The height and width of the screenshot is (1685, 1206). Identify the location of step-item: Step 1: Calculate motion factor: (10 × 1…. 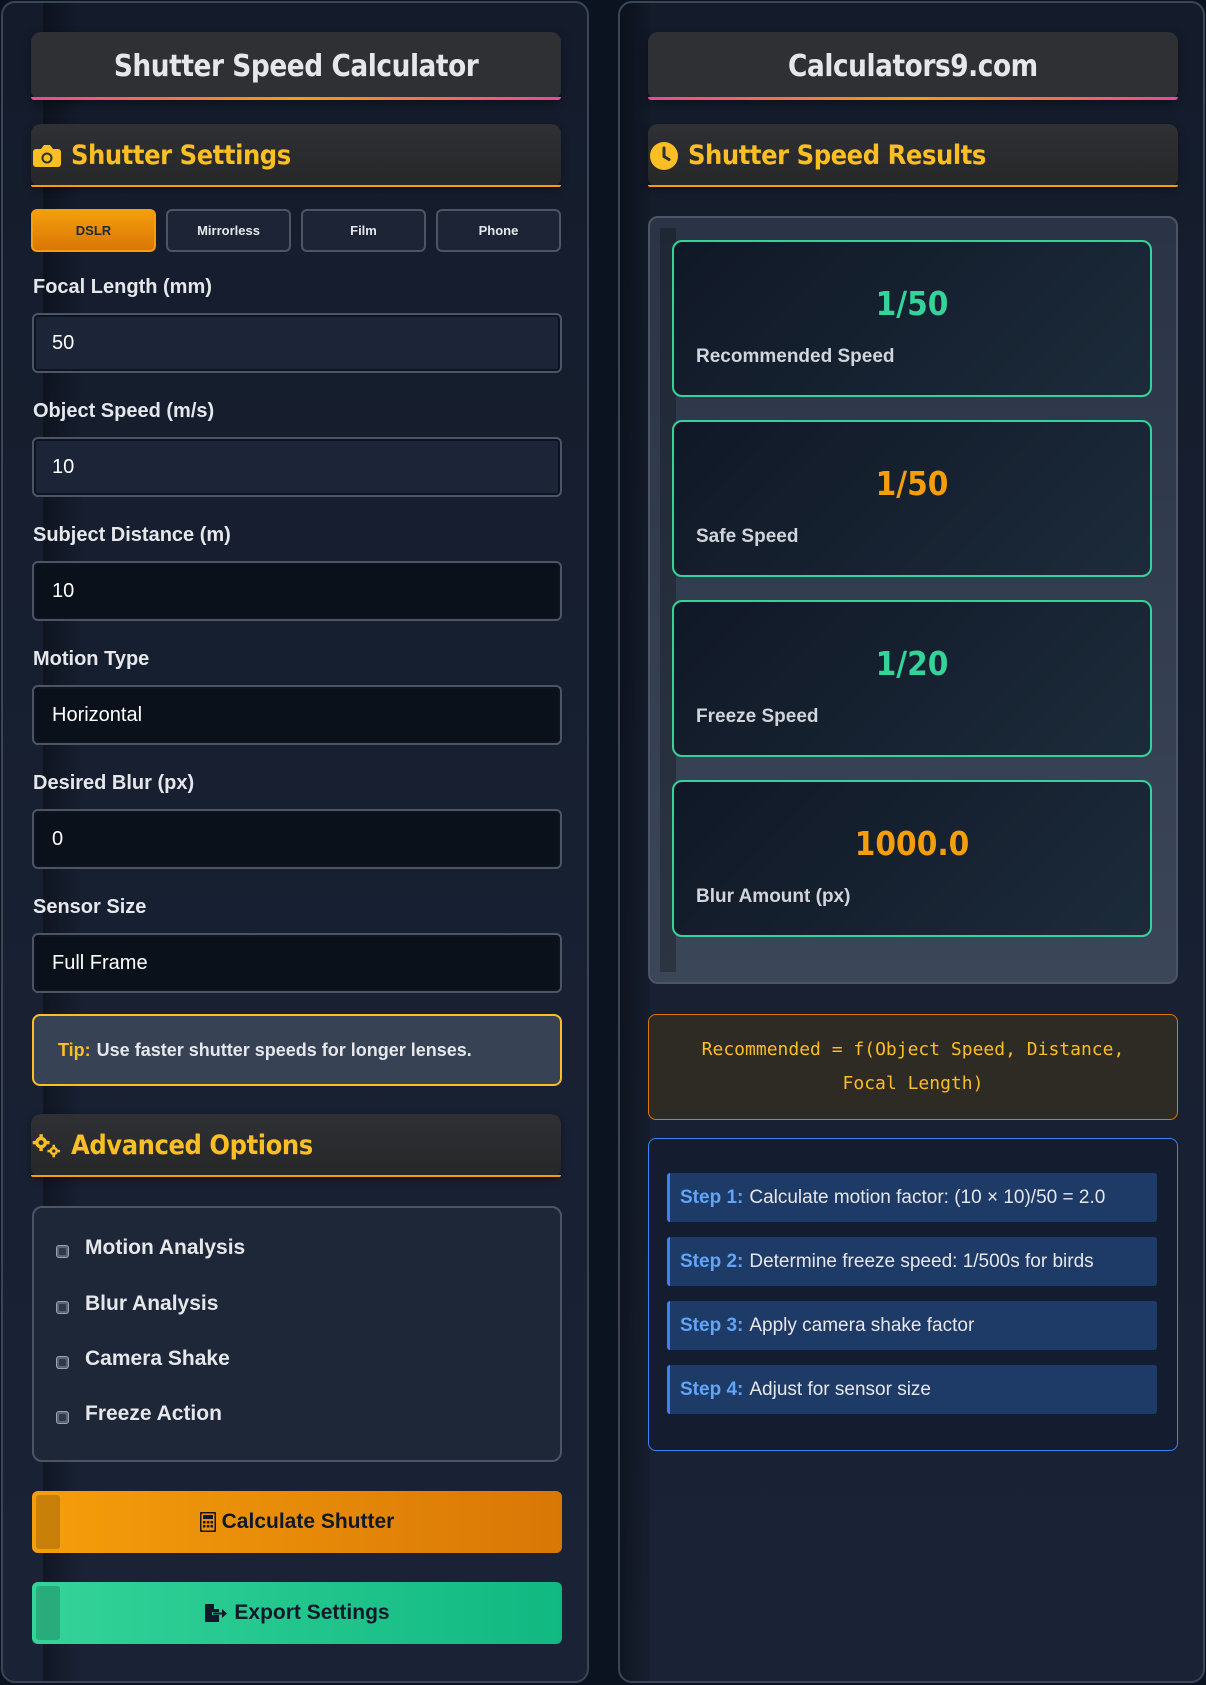
(912, 1197).